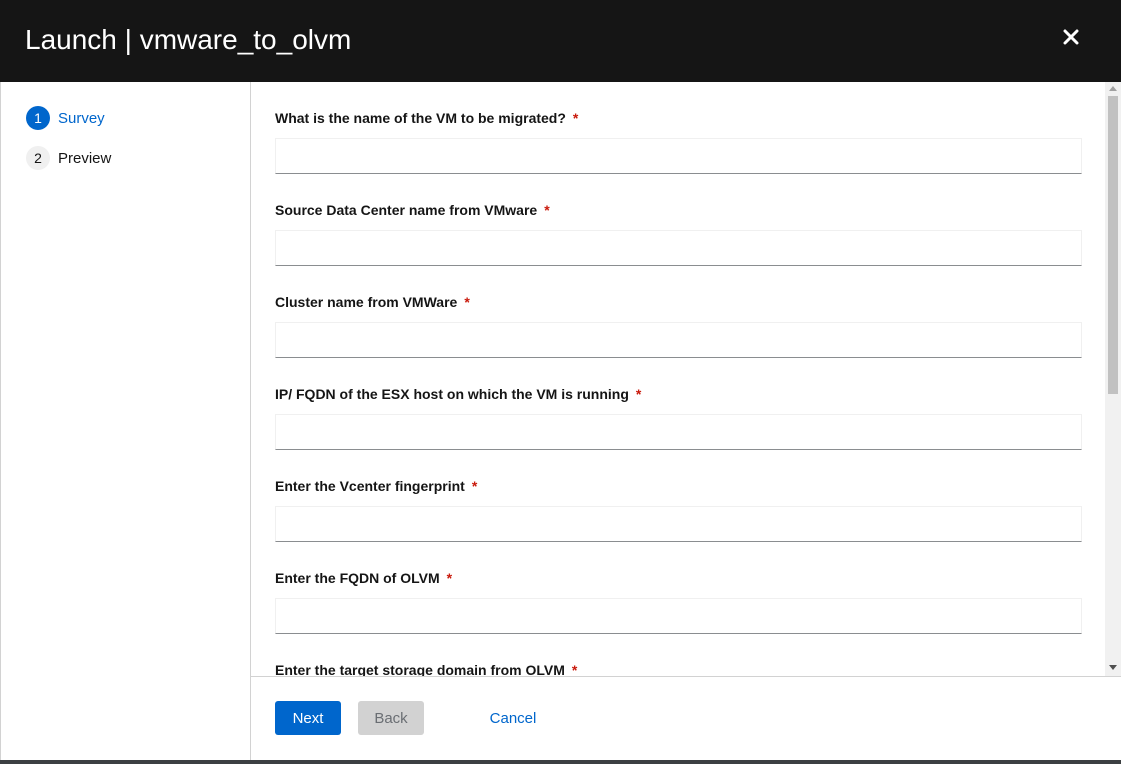  Describe the element at coordinates (81, 118) in the screenshot. I see `nav-item-label: Survey` at that location.